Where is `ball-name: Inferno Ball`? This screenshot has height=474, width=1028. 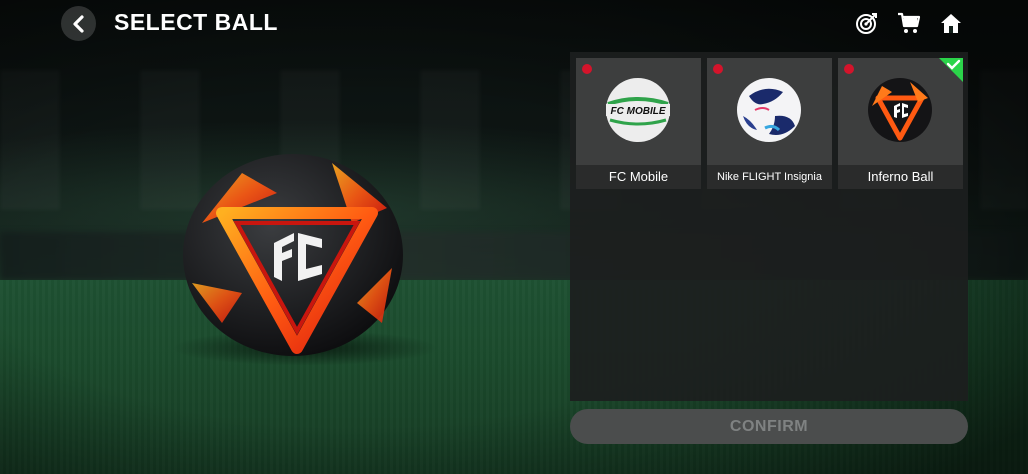
ball-name: Inferno Ball is located at coordinates (900, 177).